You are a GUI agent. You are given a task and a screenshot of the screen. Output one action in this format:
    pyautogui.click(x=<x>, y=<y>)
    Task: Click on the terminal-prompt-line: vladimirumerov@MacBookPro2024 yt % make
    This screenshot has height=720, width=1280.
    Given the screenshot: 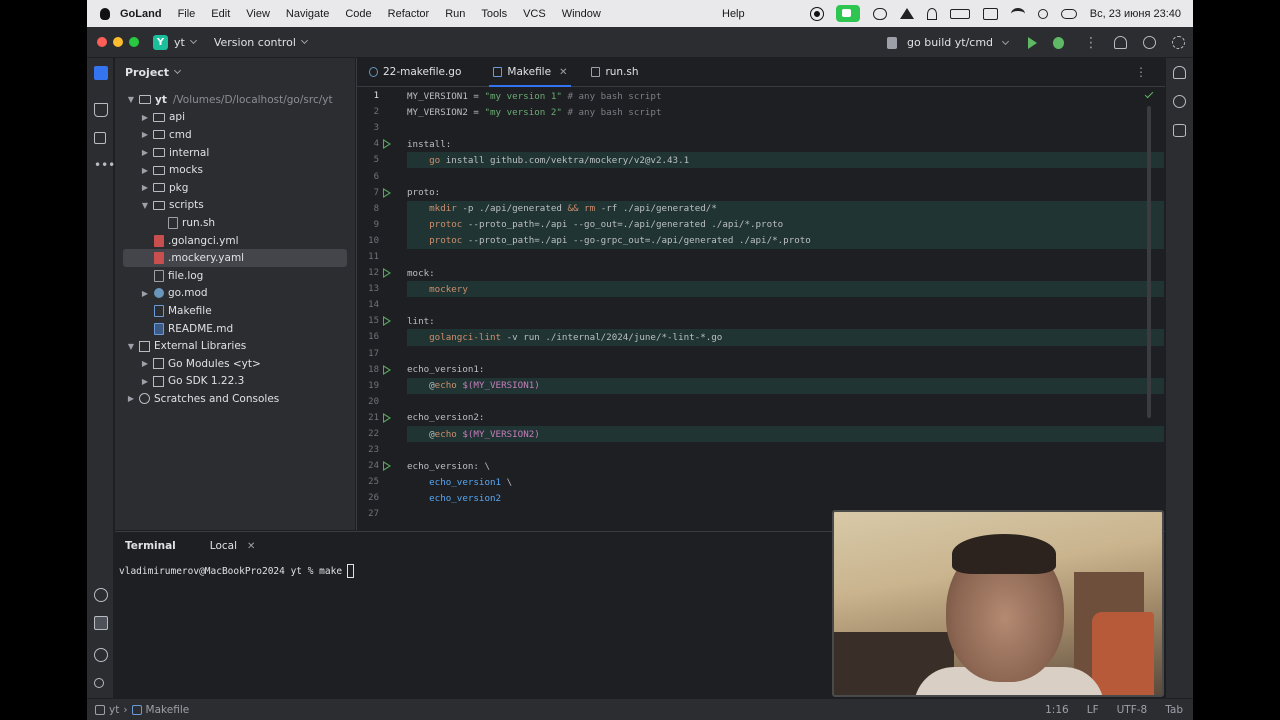 What is the action you would take?
    pyautogui.click(x=237, y=571)
    